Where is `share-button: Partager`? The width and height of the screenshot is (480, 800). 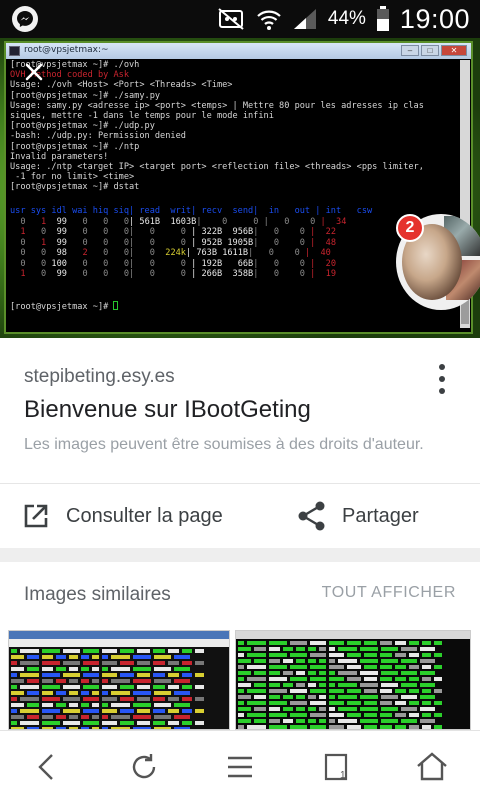 share-button: Partager is located at coordinates (358, 516).